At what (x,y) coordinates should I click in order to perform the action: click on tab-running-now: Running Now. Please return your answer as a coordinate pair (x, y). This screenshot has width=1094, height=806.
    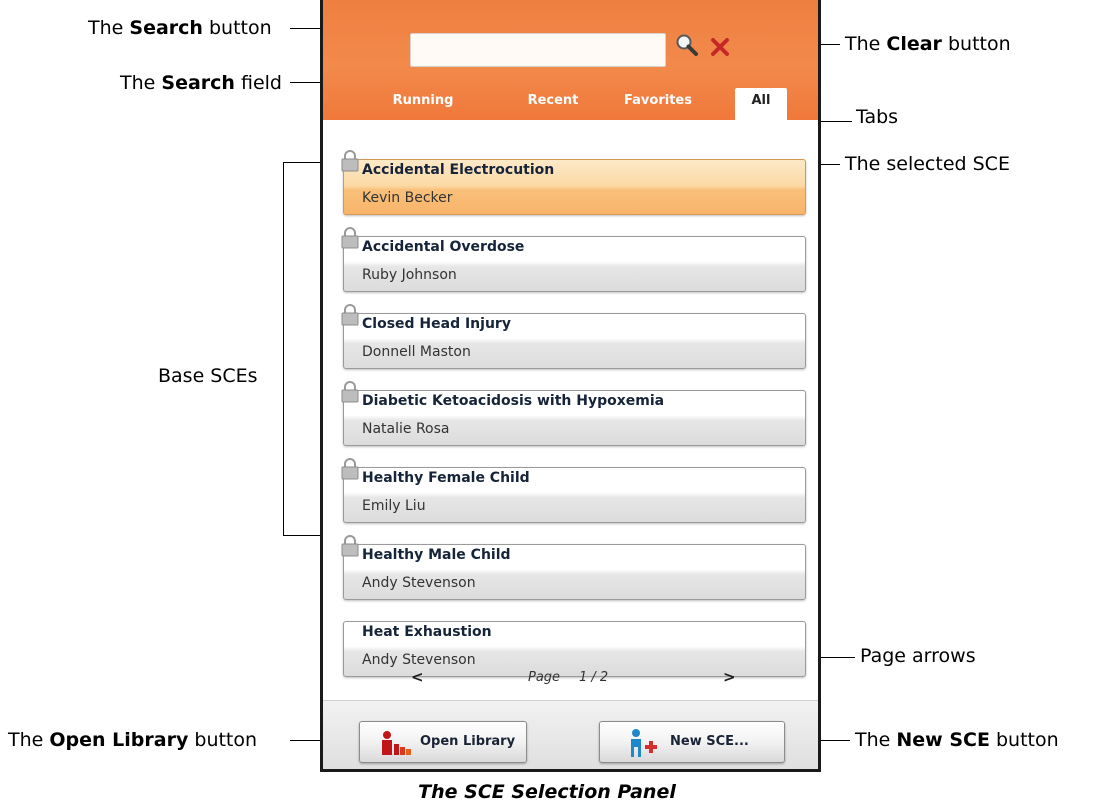
    Looking at the image, I should click on (423, 111).